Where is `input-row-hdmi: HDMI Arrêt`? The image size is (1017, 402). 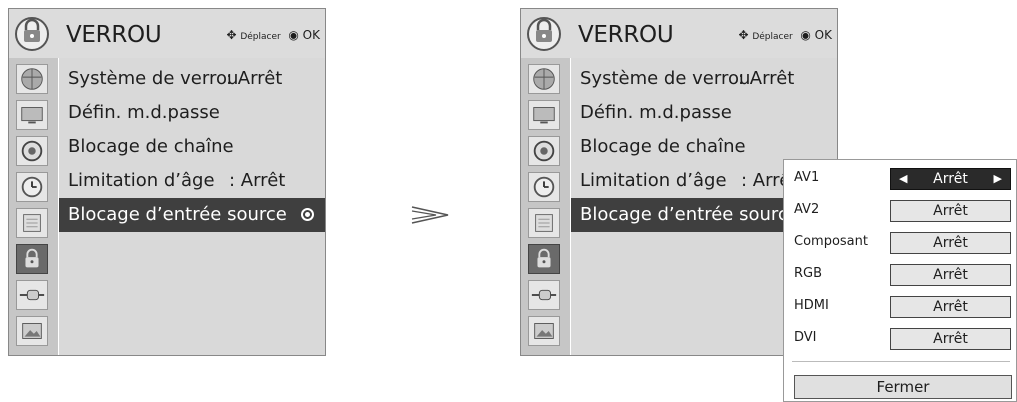 input-row-hdmi: HDMI Arrêt is located at coordinates (900, 306).